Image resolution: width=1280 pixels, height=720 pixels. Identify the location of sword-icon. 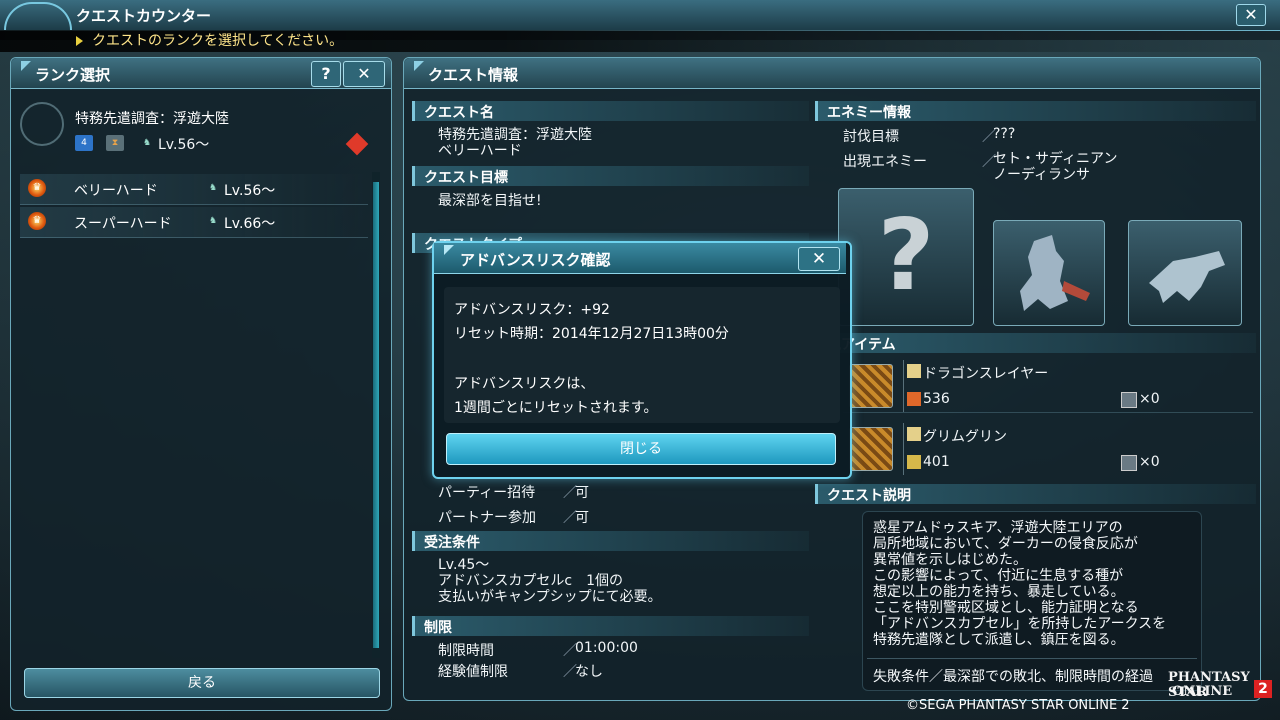
(871, 386).